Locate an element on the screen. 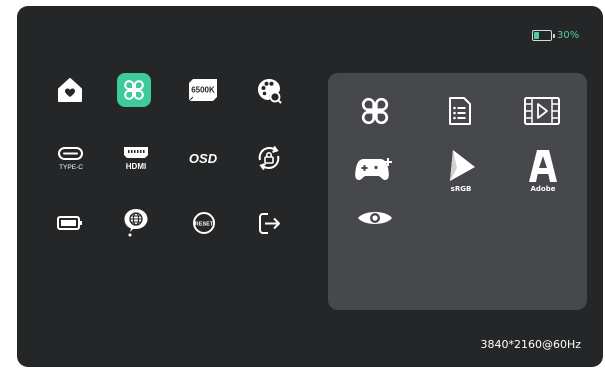 The width and height of the screenshot is (605, 368). submenu-item-eye-care is located at coordinates (375, 218).